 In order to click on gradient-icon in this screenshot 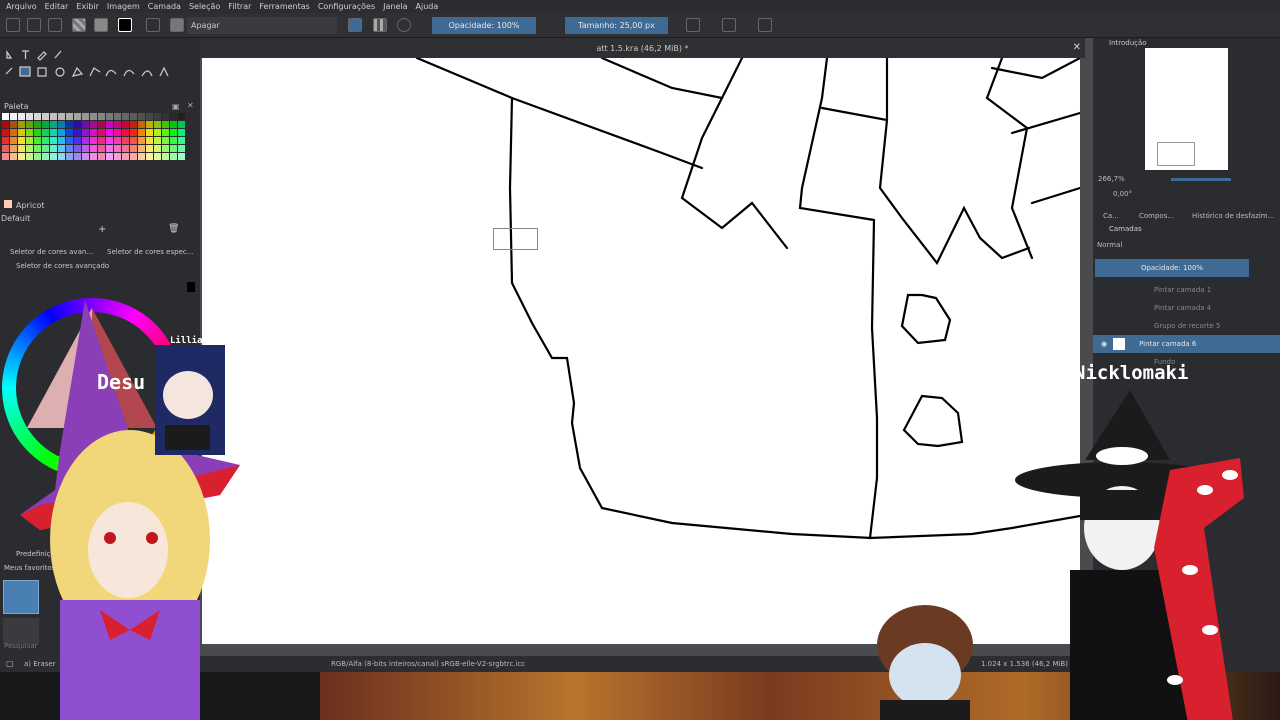, I will do `click(79, 25)`.